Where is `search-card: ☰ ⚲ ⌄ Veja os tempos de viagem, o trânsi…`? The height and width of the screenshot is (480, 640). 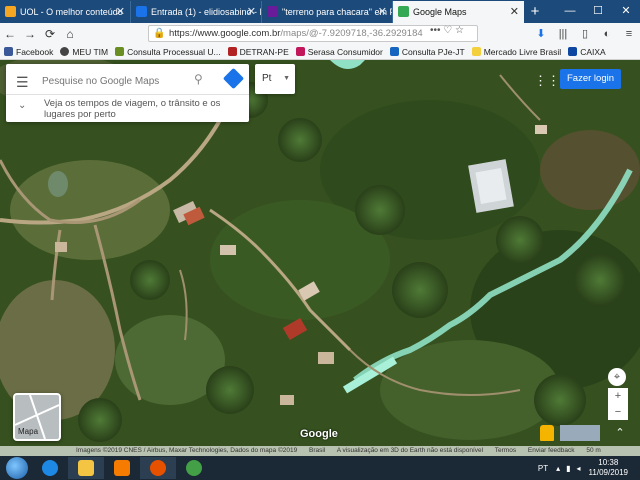
search-card: ☰ ⚲ ⌄ Veja os tempos de viagem, o trânsi… is located at coordinates (127, 93).